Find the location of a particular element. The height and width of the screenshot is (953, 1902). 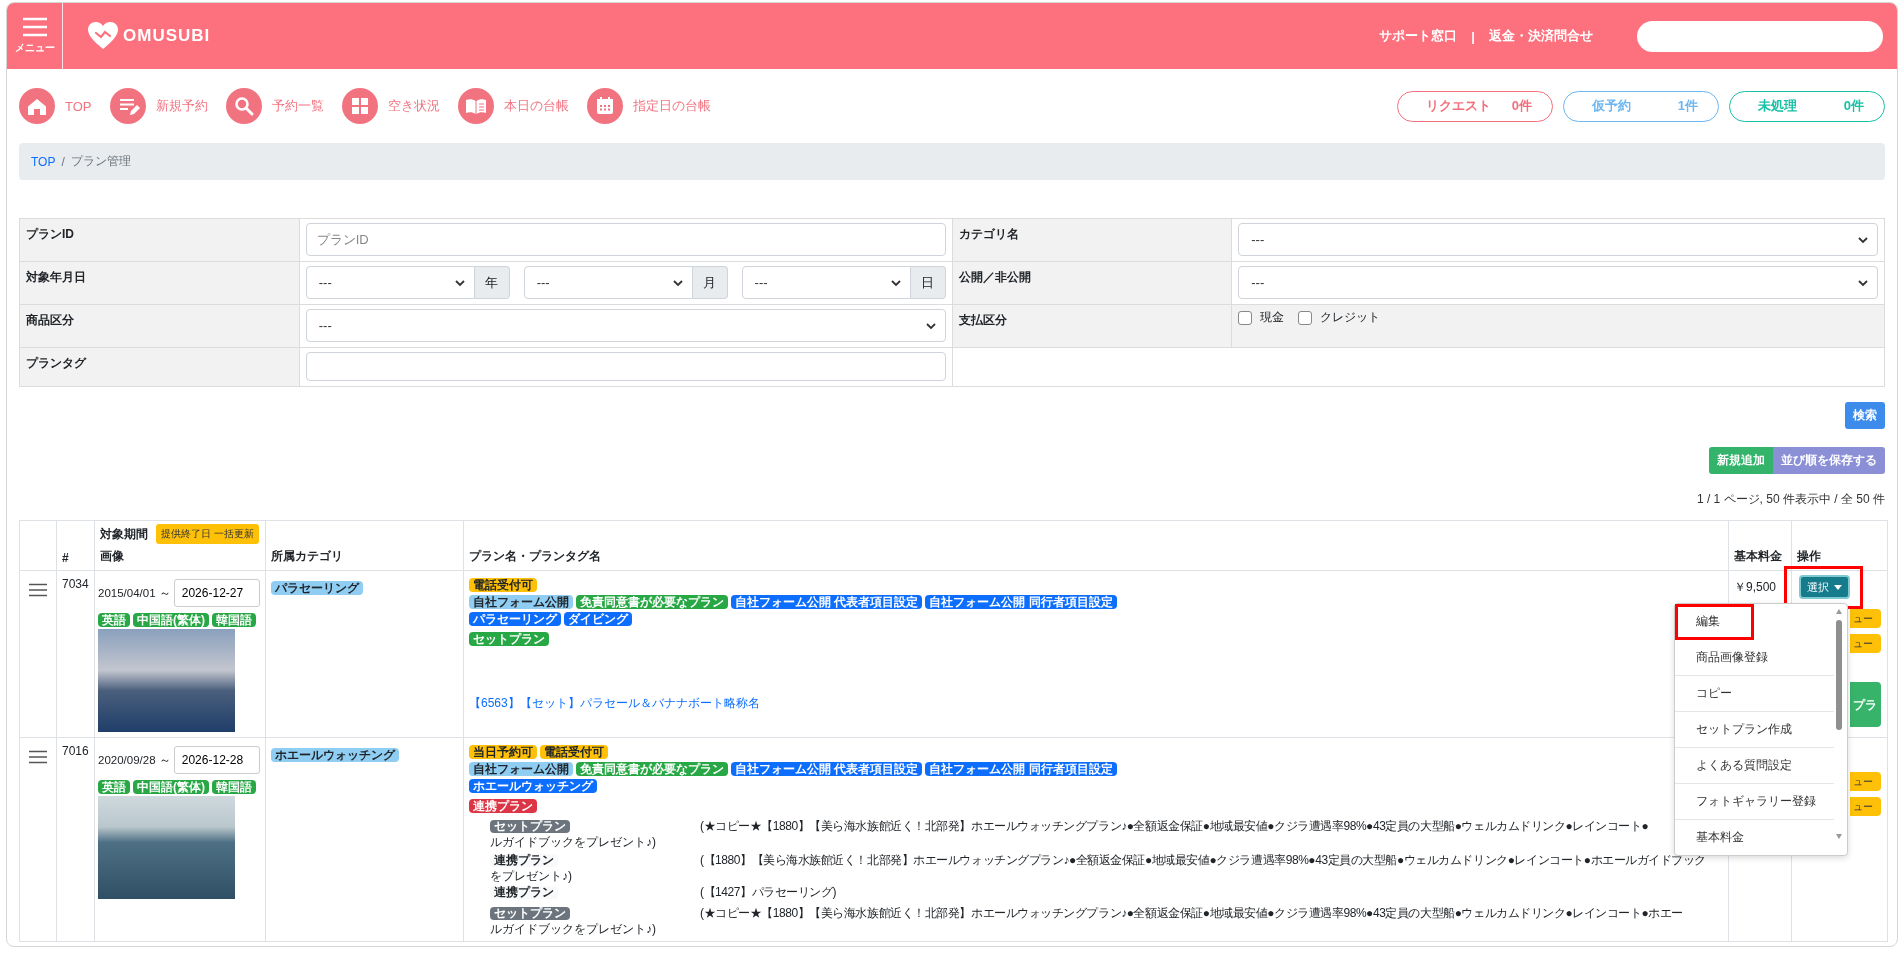

menu-item: コピー is located at coordinates (1754, 694).